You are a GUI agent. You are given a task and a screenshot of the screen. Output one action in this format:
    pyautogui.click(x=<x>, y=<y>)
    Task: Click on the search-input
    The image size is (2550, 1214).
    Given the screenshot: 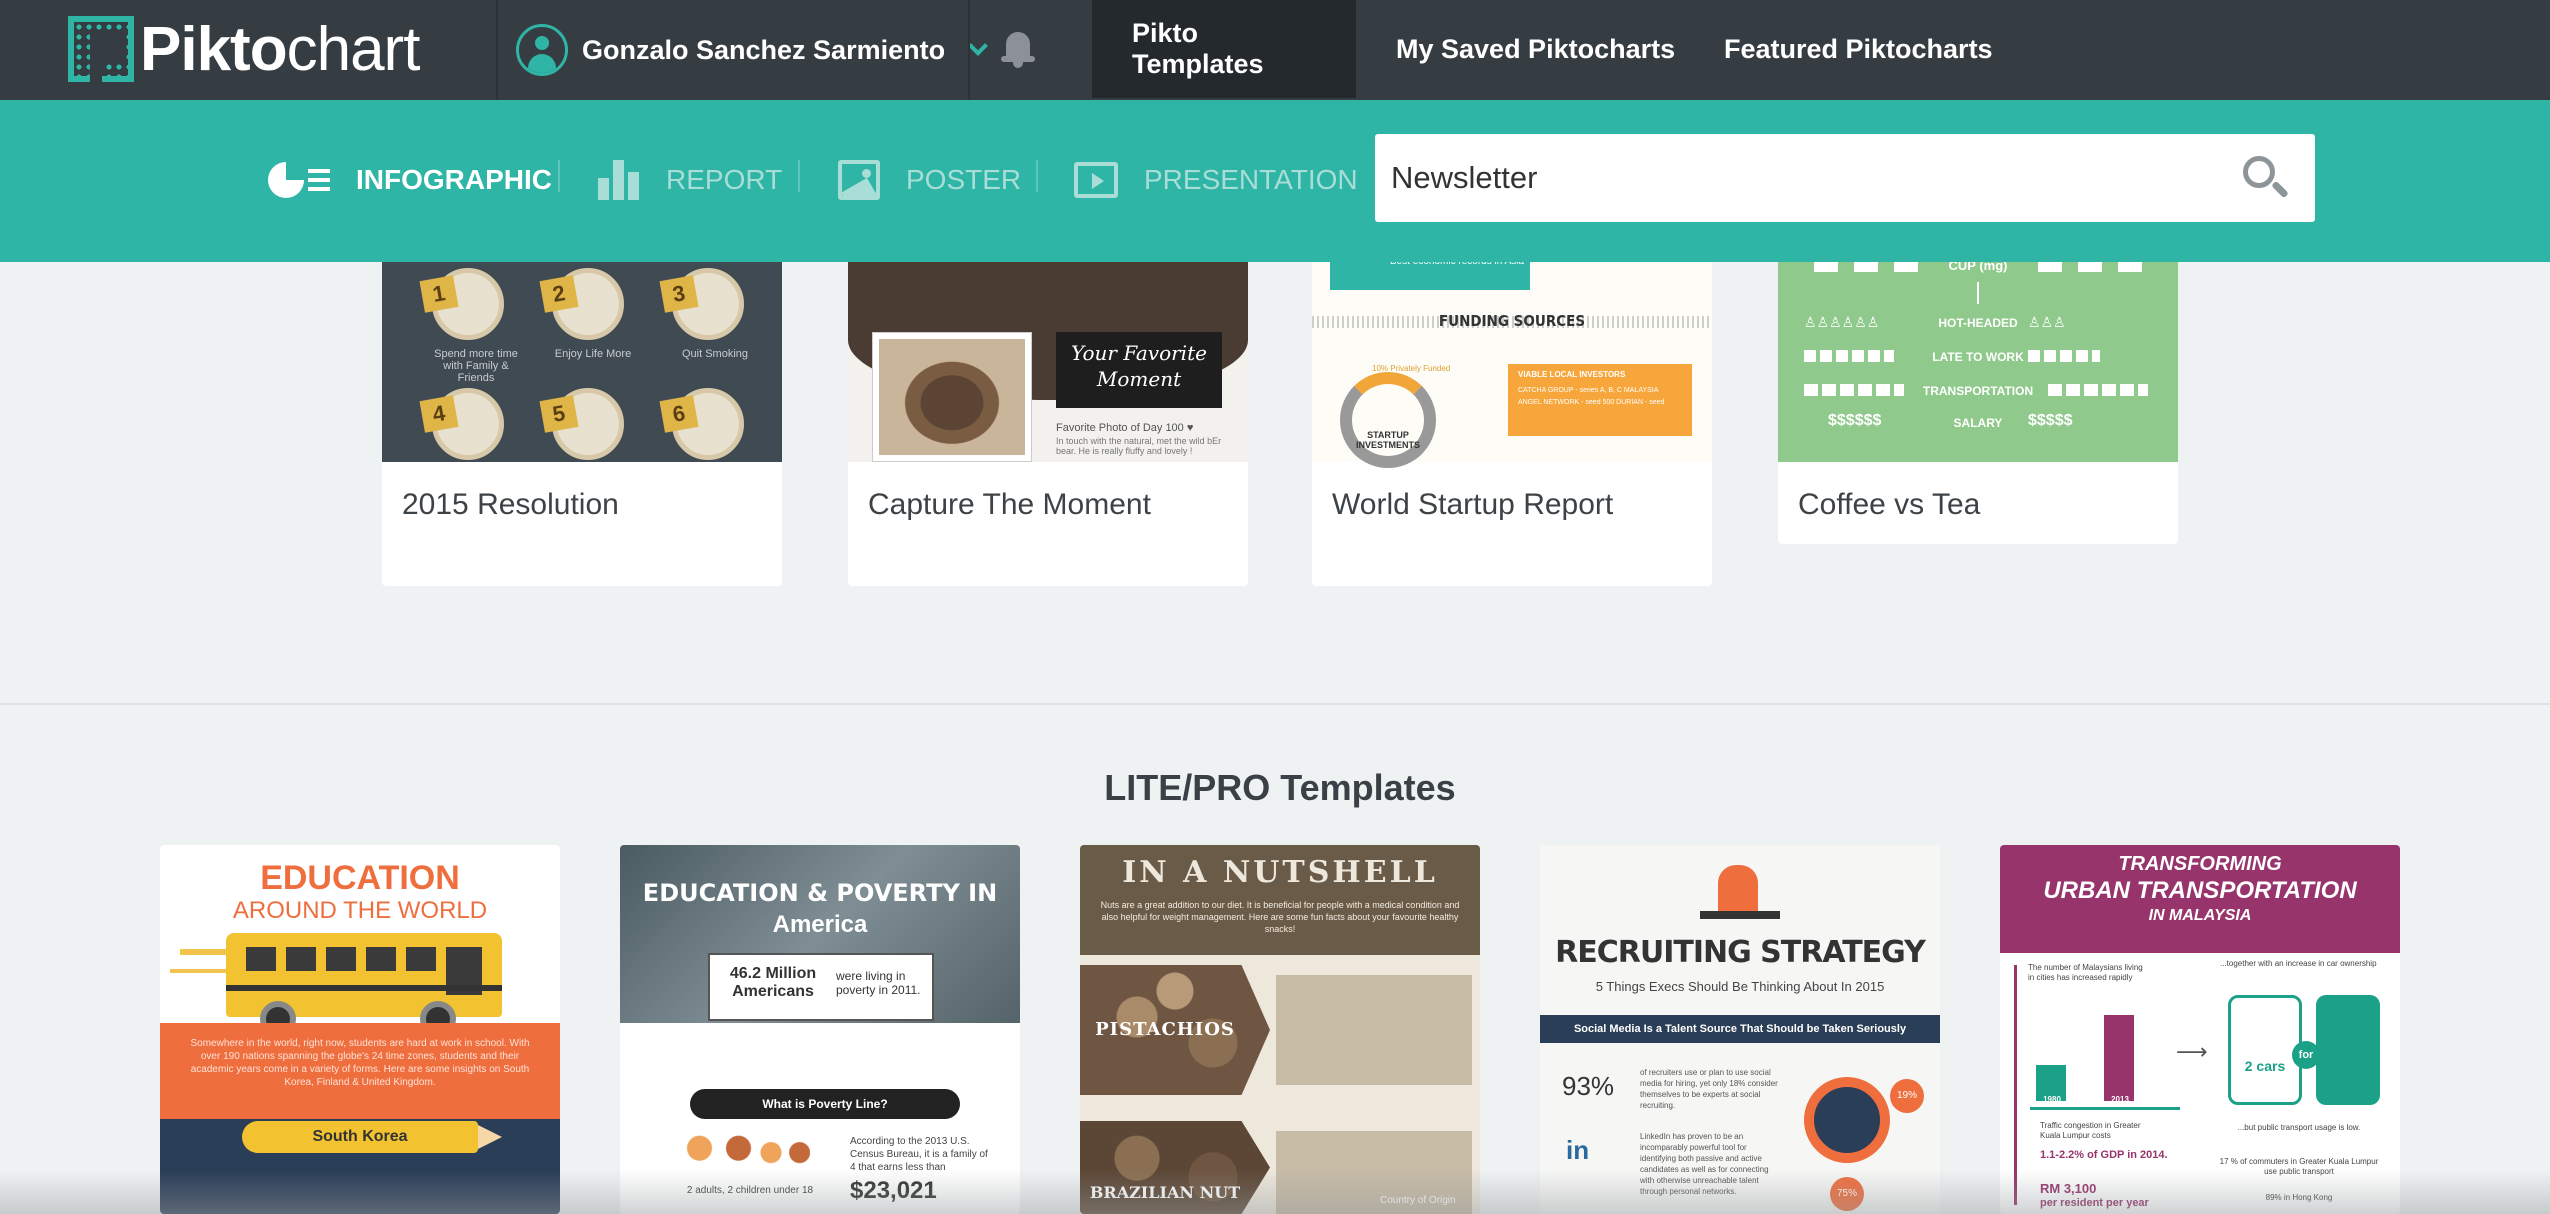 What is the action you would take?
    pyautogui.click(x=1811, y=178)
    